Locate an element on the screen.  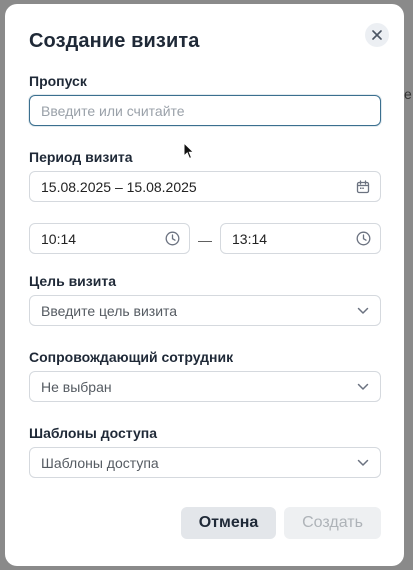
purpose-placeholder: Введите цель визита is located at coordinates (109, 310).